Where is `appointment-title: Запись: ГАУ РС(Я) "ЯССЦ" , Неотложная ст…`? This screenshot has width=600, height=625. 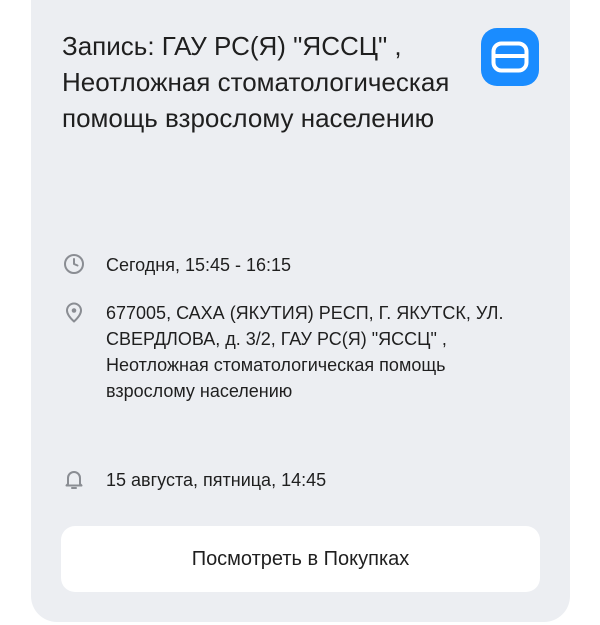 appointment-title: Запись: ГАУ РС(Я) "ЯССЦ" , Неотложная ст… is located at coordinates (256, 82).